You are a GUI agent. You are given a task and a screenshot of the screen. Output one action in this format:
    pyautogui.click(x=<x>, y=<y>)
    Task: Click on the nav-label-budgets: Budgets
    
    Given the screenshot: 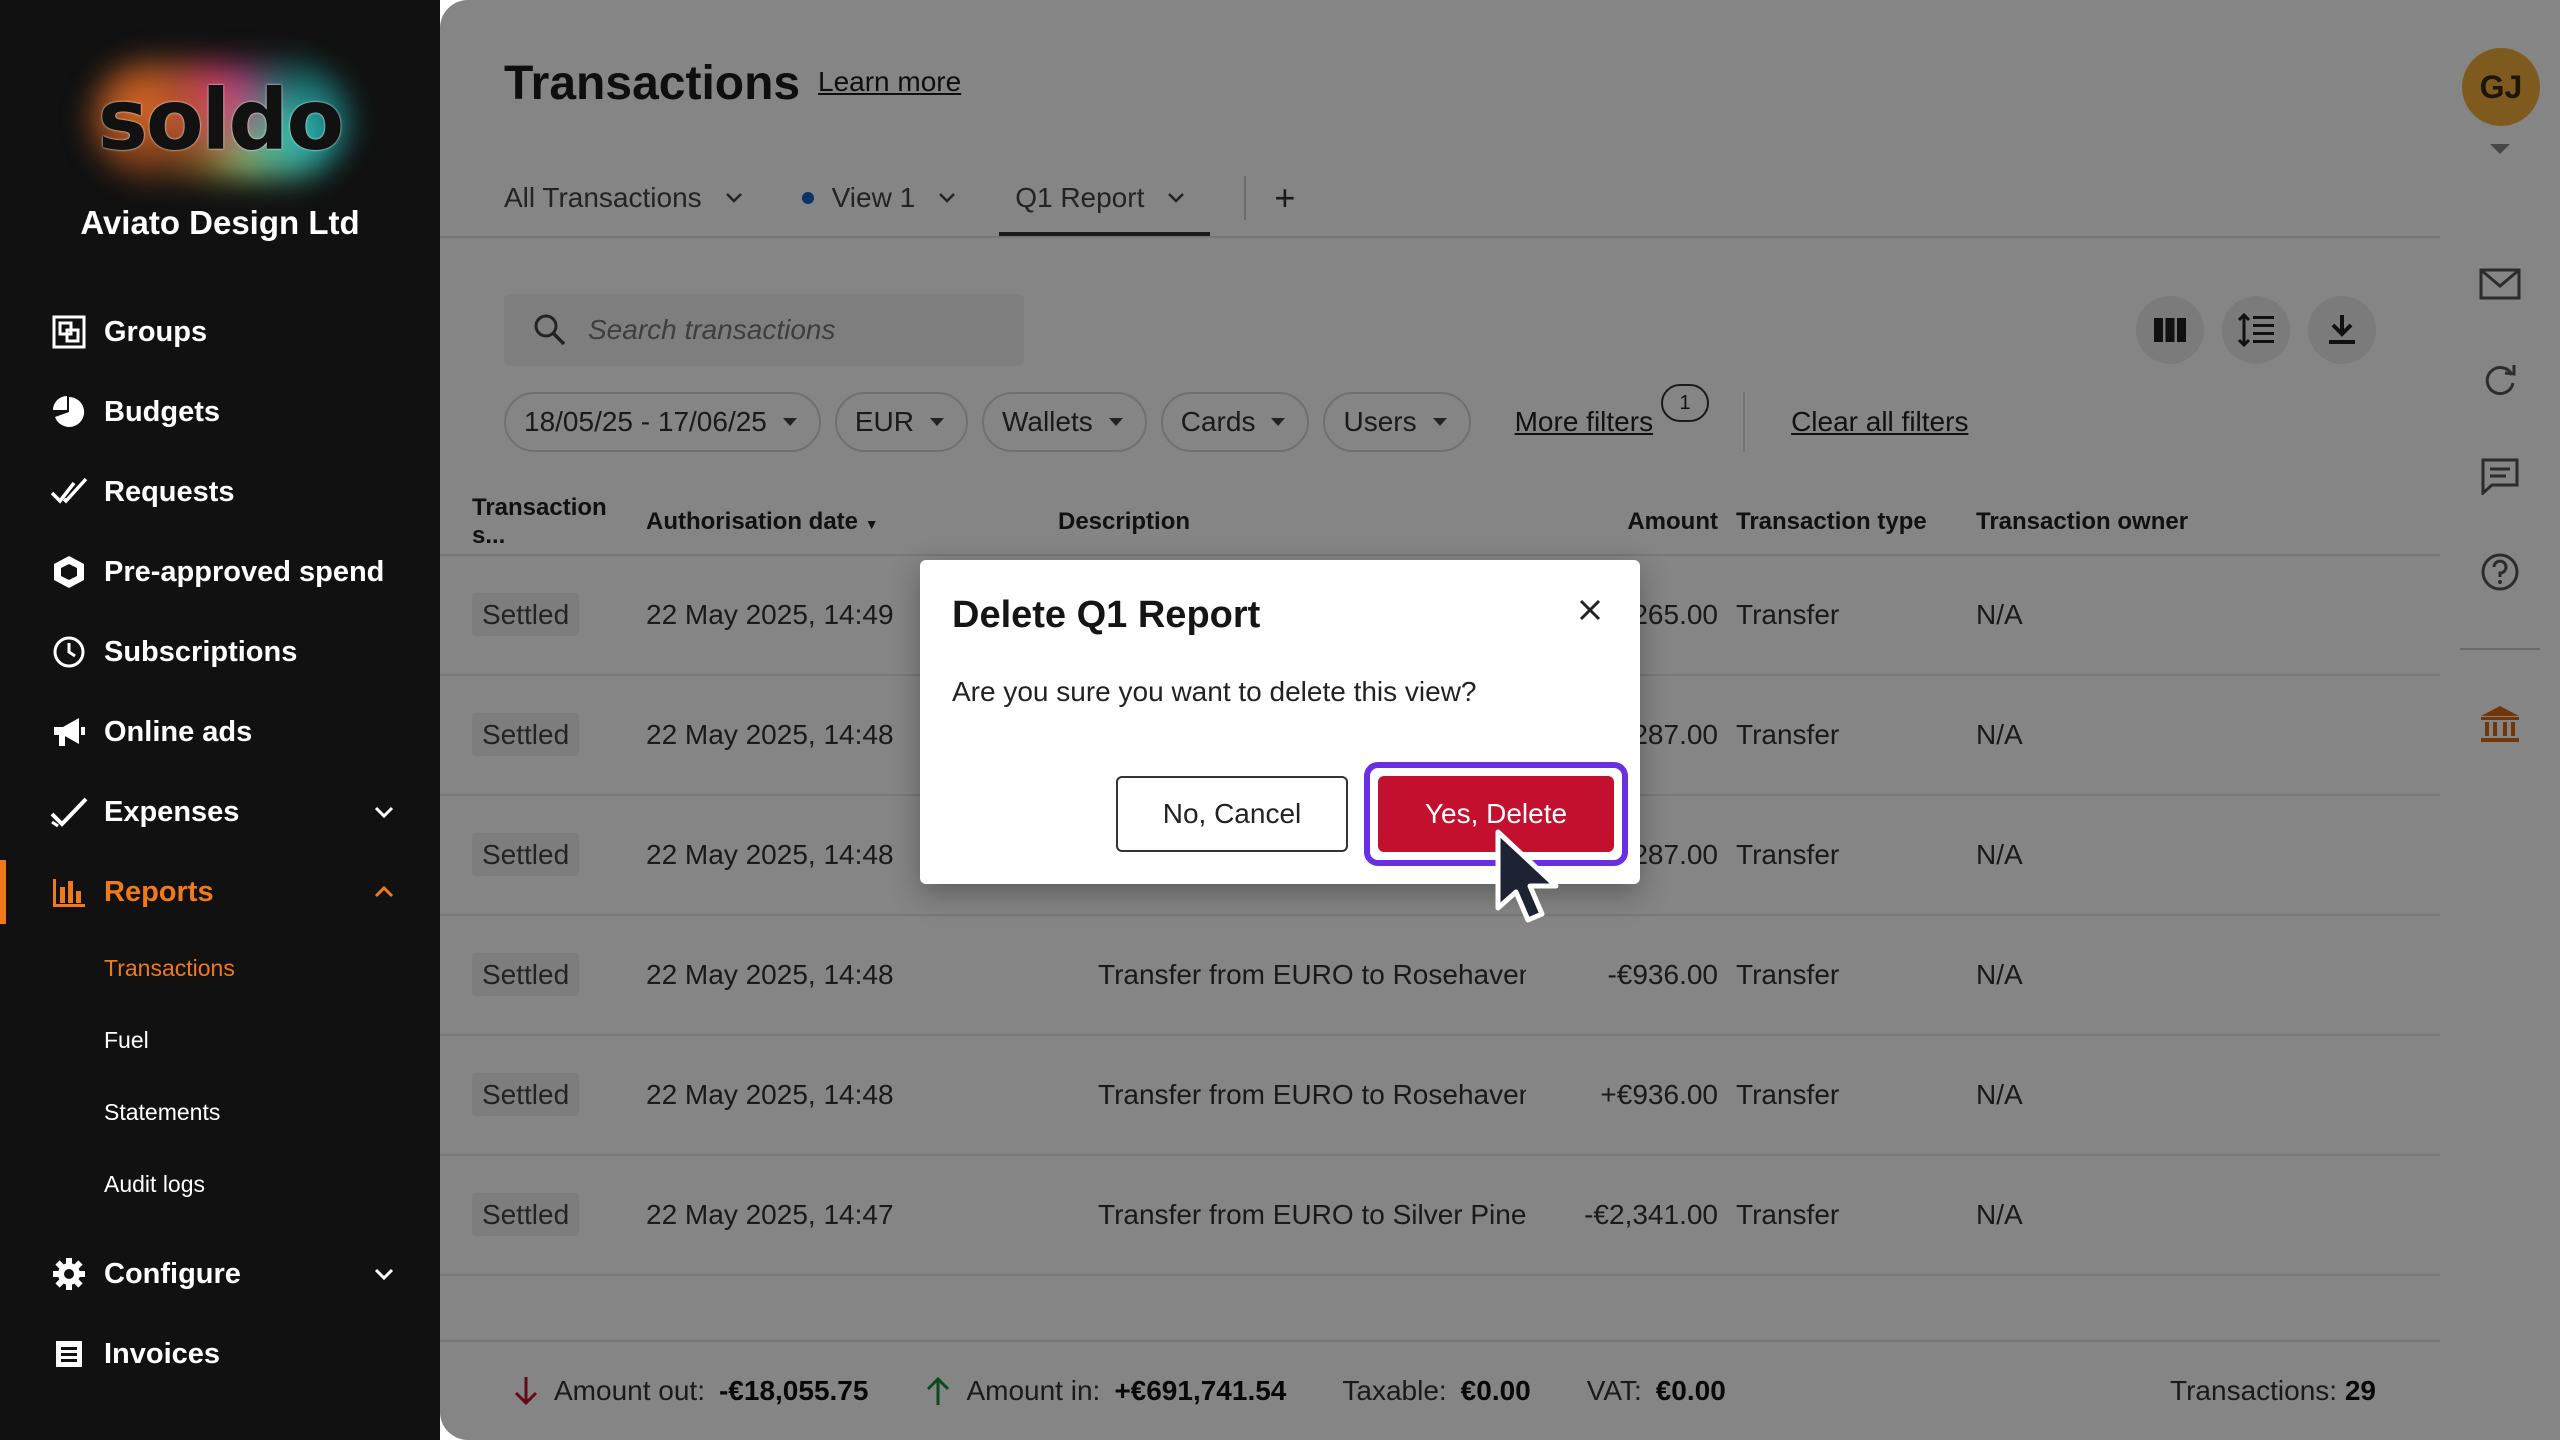 What is the action you would take?
    pyautogui.click(x=162, y=411)
    